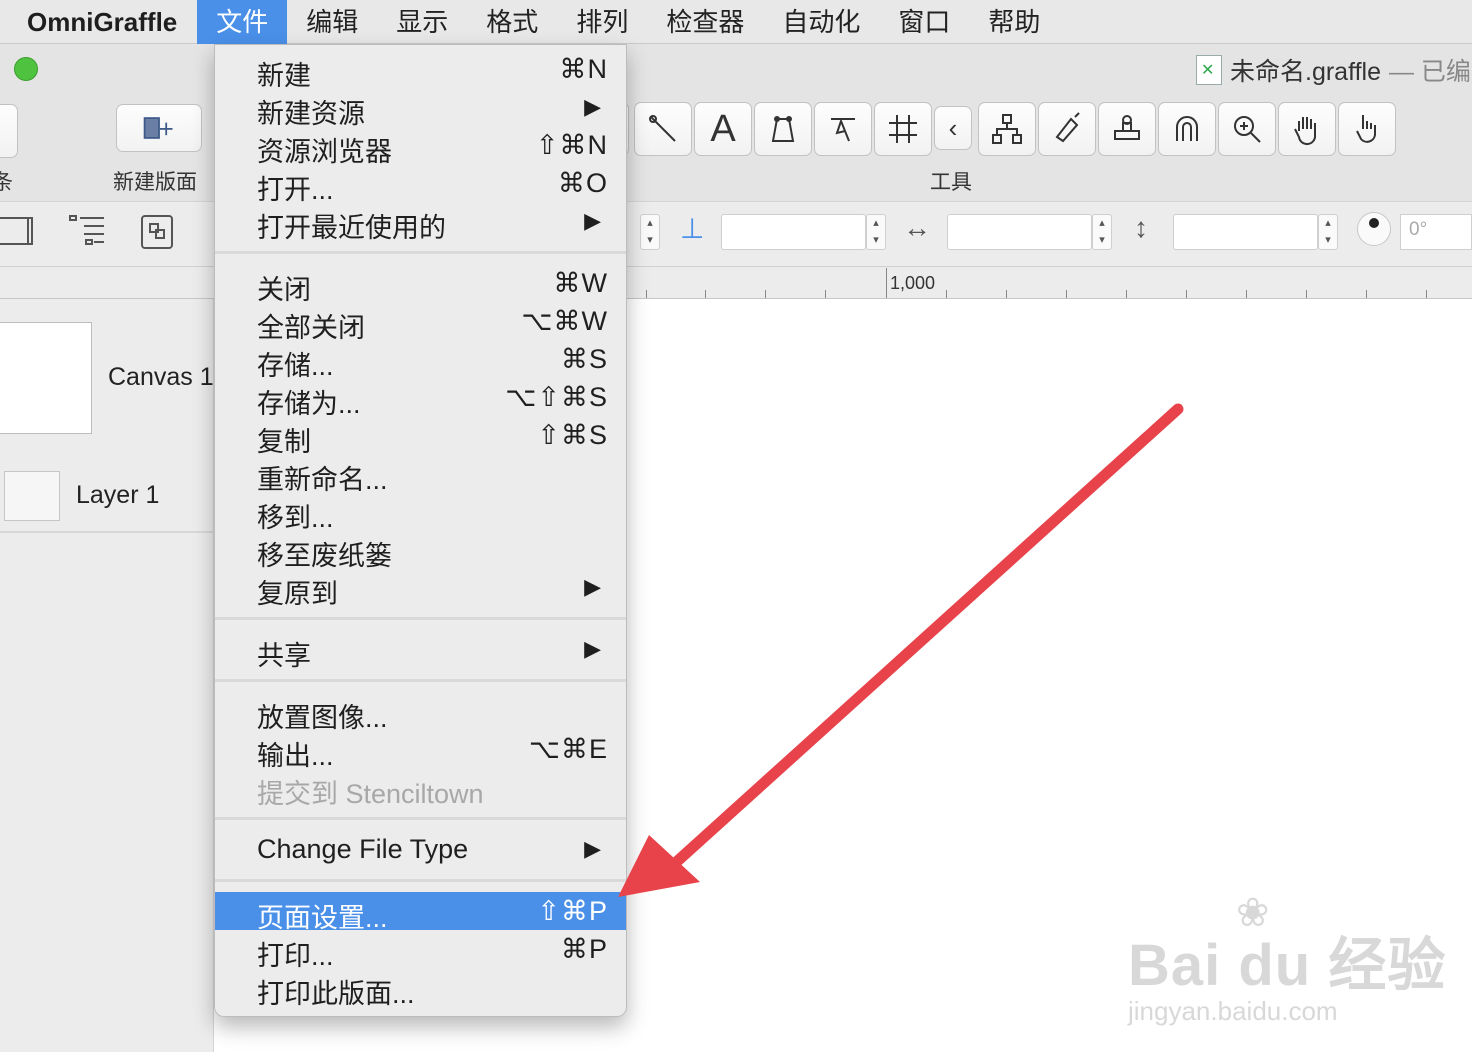  What do you see at coordinates (32, 496) in the screenshot?
I see `layer-thumbnail` at bounding box center [32, 496].